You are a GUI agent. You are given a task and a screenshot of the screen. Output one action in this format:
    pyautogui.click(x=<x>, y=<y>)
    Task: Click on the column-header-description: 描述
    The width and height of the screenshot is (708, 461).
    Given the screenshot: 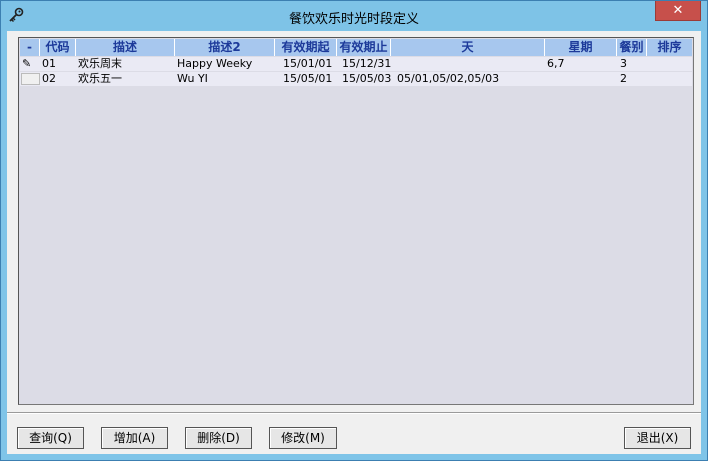 What is the action you would take?
    pyautogui.click(x=125, y=47)
    